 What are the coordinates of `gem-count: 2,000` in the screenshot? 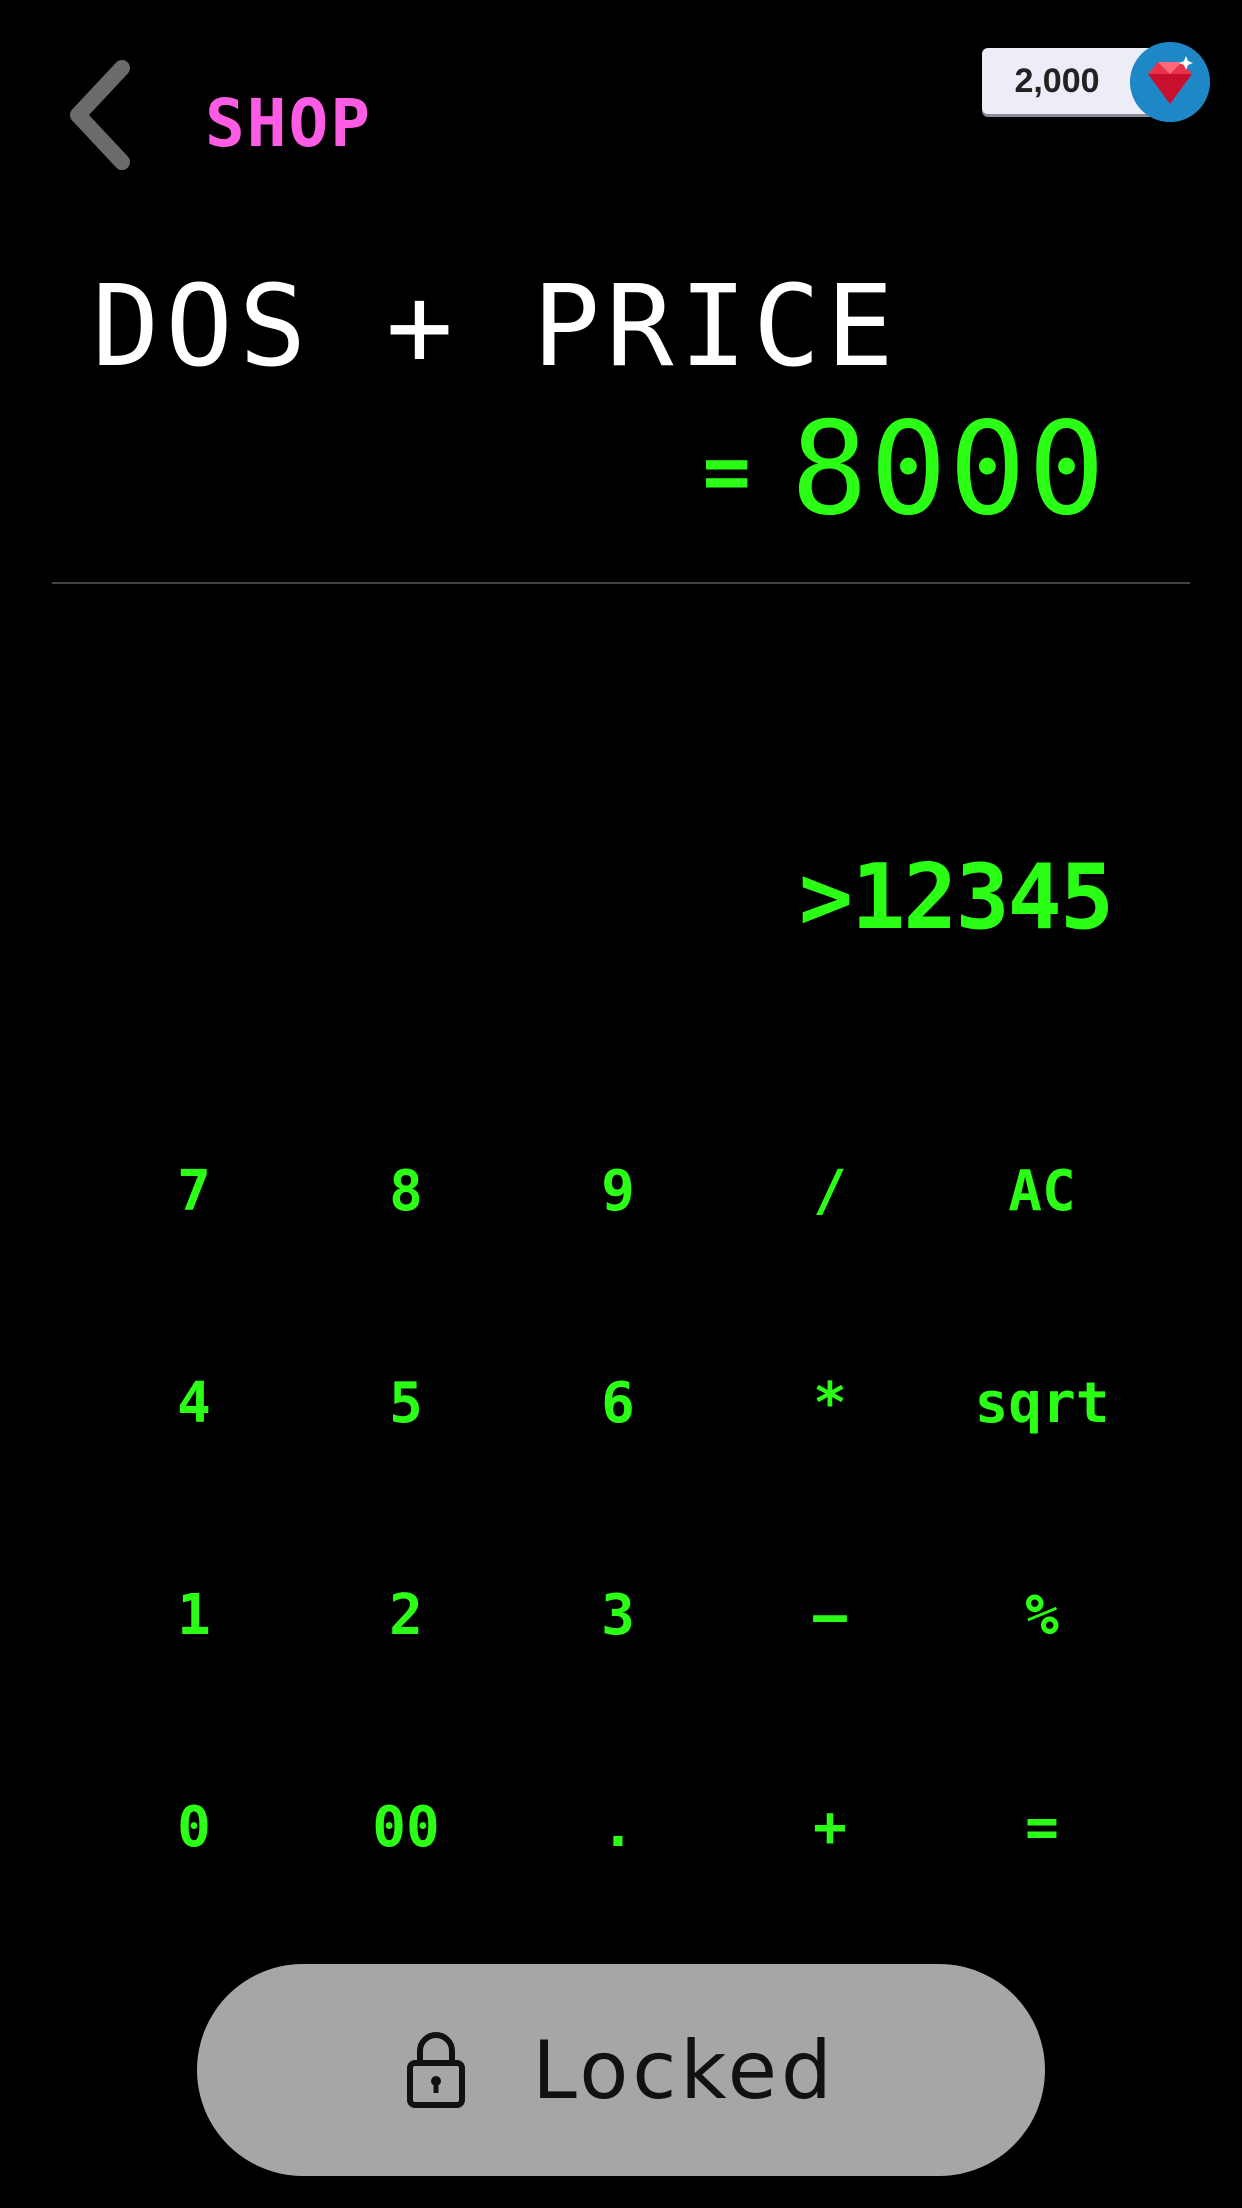 It's located at (1057, 81).